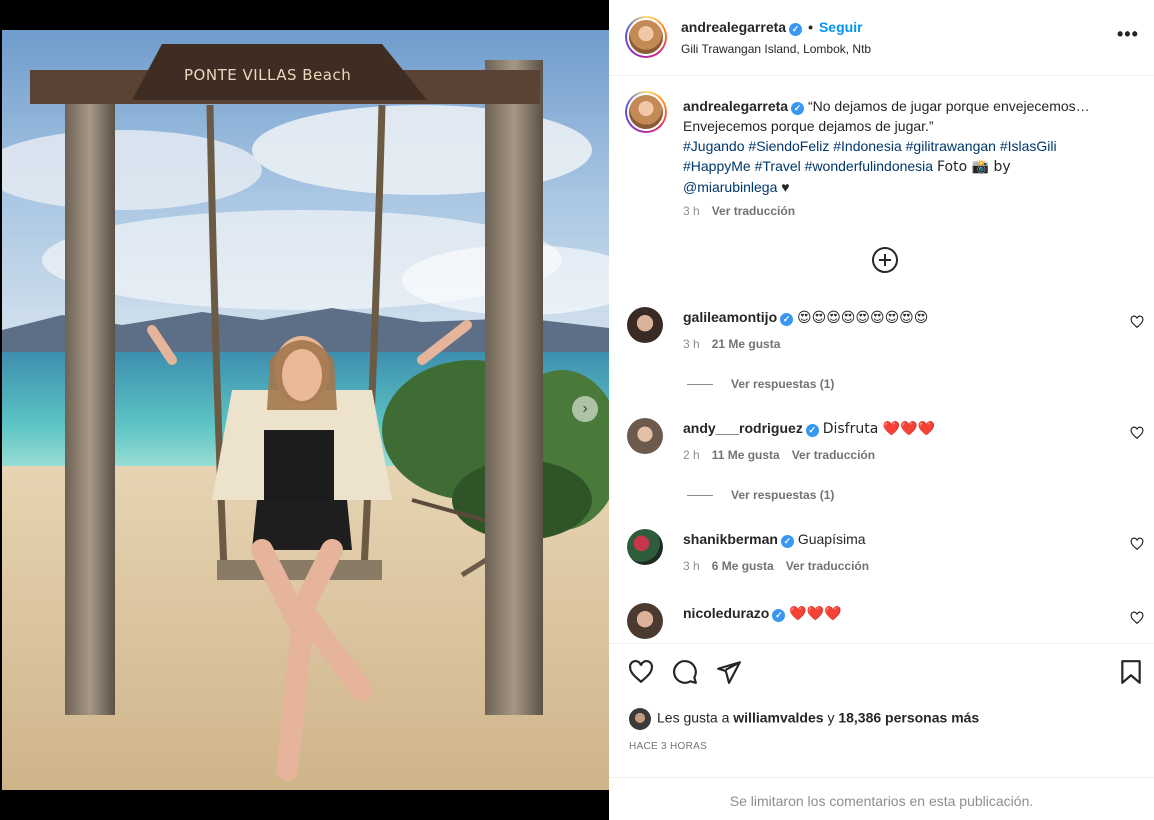  I want to click on author-username: andrealegarreta, so click(733, 27).